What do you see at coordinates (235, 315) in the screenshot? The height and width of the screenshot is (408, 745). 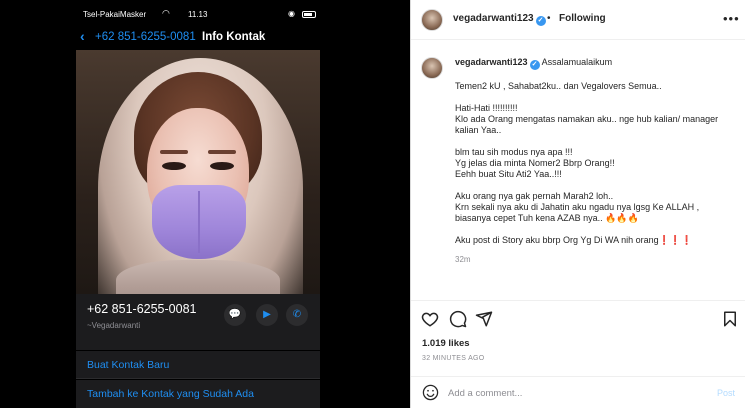 I see `message-icon: 💬` at bounding box center [235, 315].